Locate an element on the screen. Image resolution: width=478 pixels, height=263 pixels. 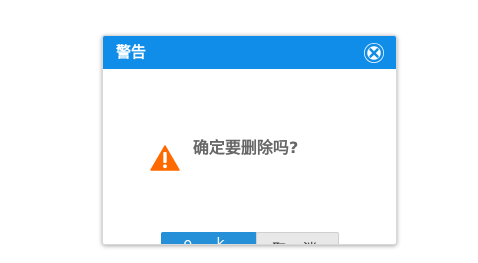
close-icon is located at coordinates (374, 53).